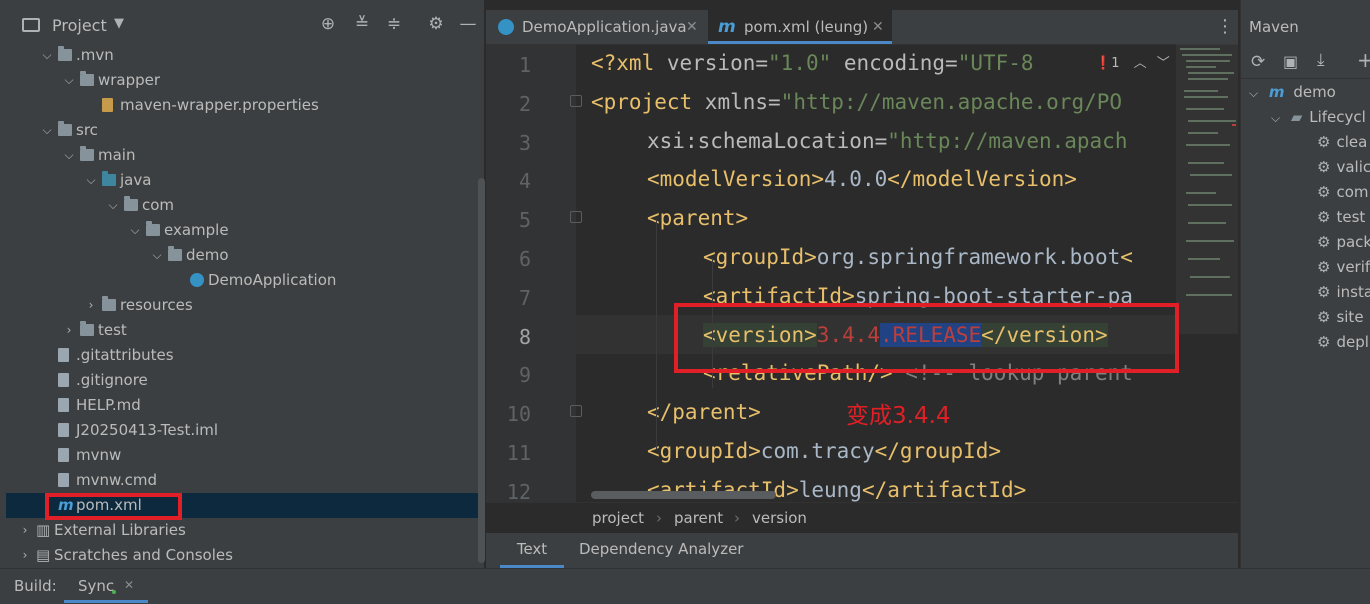 The height and width of the screenshot is (604, 1370). Describe the element at coordinates (1321, 60) in the screenshot. I see `download-icon: ⤓` at that location.